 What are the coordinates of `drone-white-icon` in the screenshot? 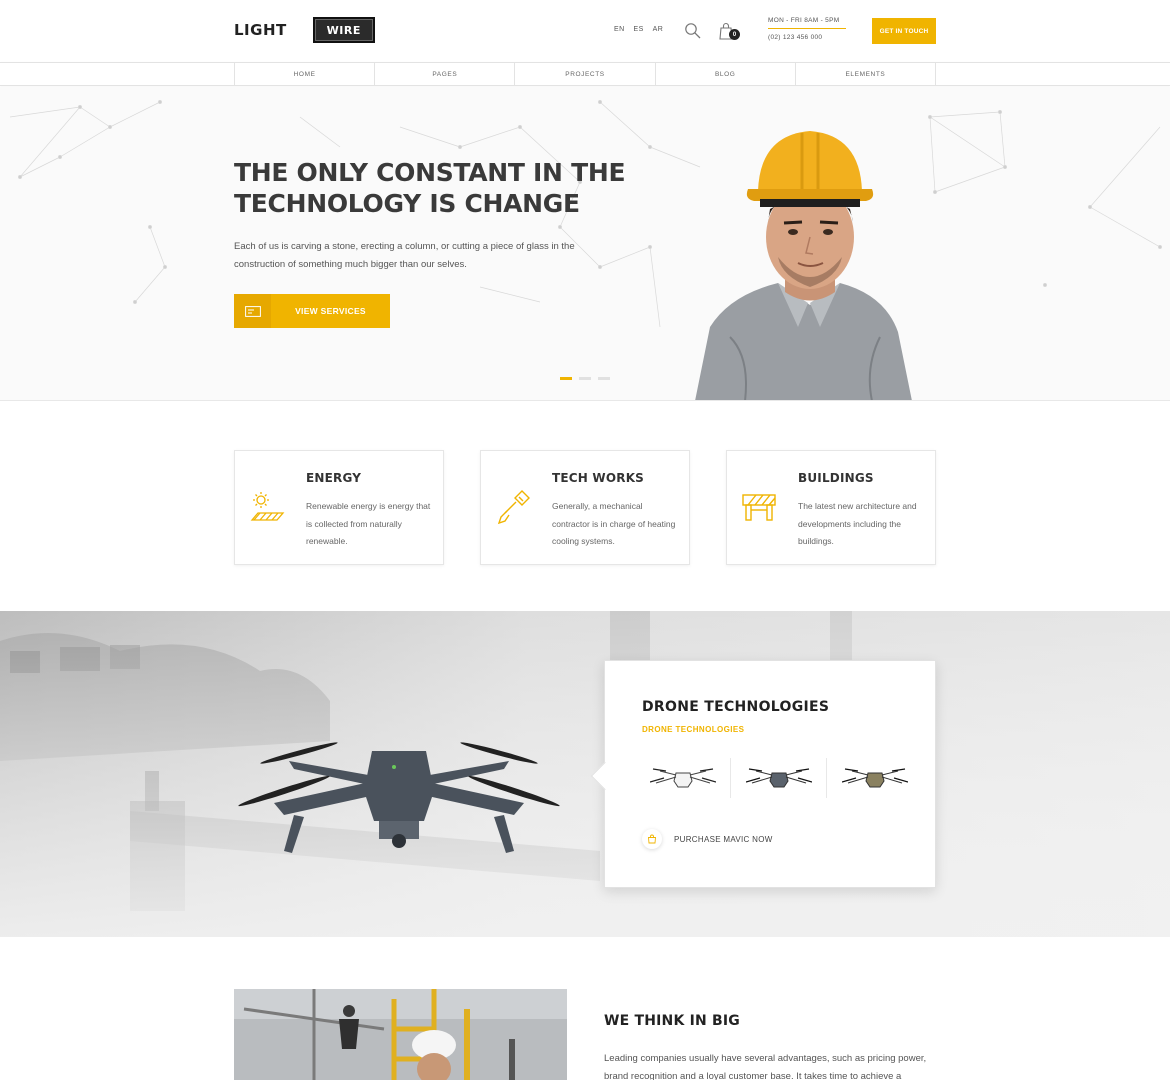 It's located at (682, 778).